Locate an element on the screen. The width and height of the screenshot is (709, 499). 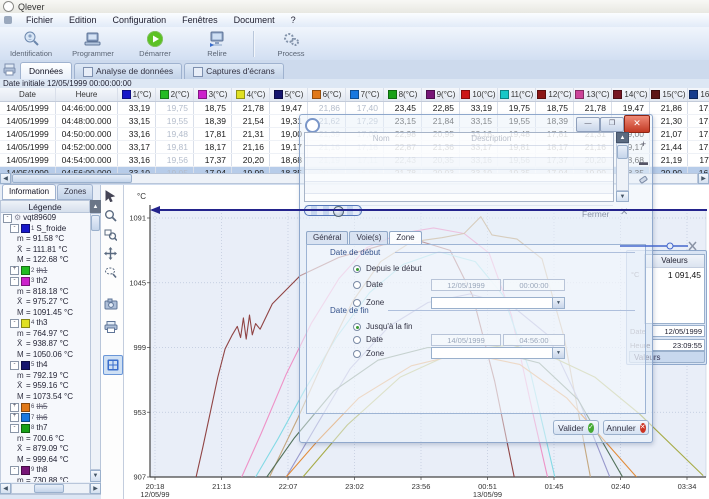
legend-channel: - 1 S_froide is located at coordinates (46, 229).